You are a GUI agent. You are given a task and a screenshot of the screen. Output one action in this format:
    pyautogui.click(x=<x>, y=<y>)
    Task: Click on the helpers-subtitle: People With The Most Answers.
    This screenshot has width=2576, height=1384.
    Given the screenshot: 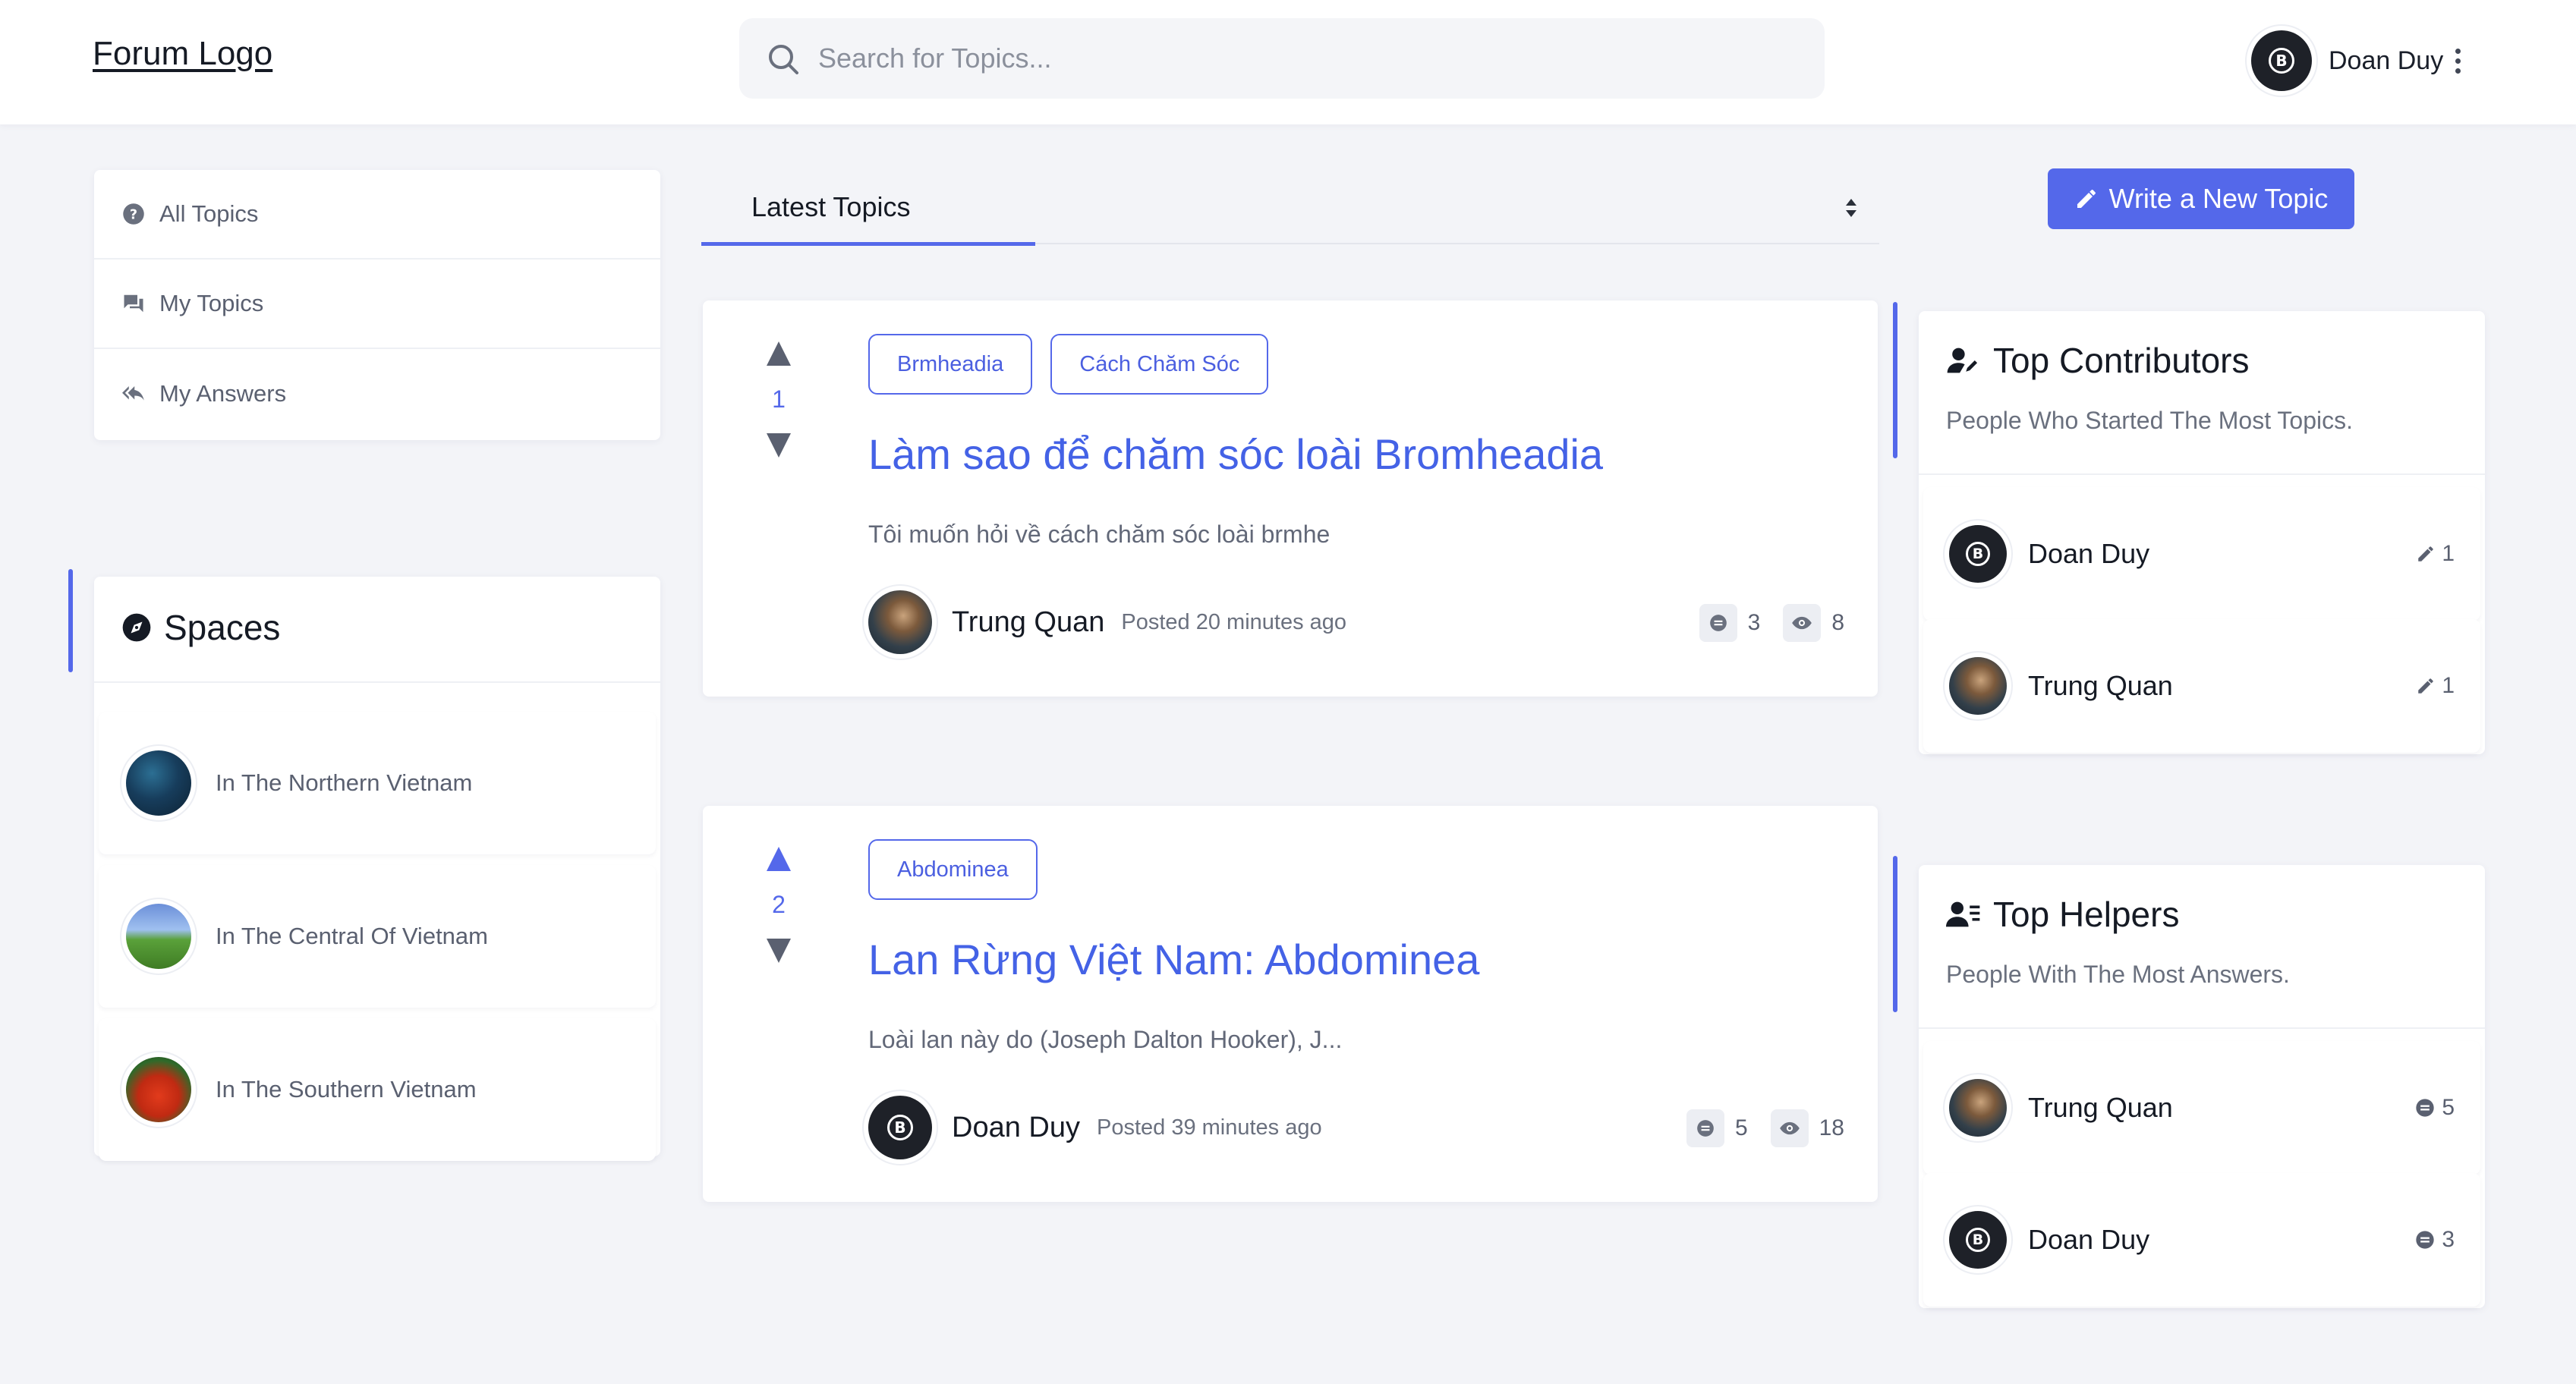 What is the action you would take?
    pyautogui.click(x=2118, y=975)
    